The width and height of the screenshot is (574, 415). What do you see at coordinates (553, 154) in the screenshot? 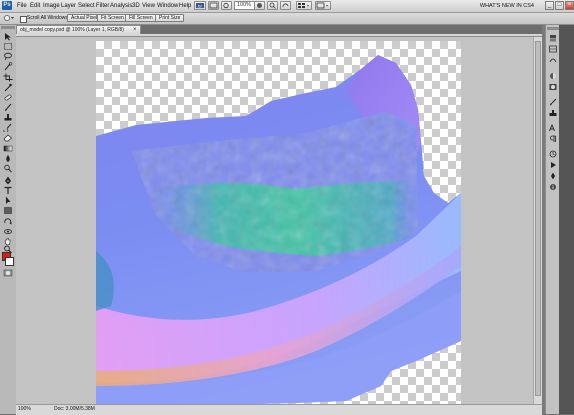
I see `history-icon` at bounding box center [553, 154].